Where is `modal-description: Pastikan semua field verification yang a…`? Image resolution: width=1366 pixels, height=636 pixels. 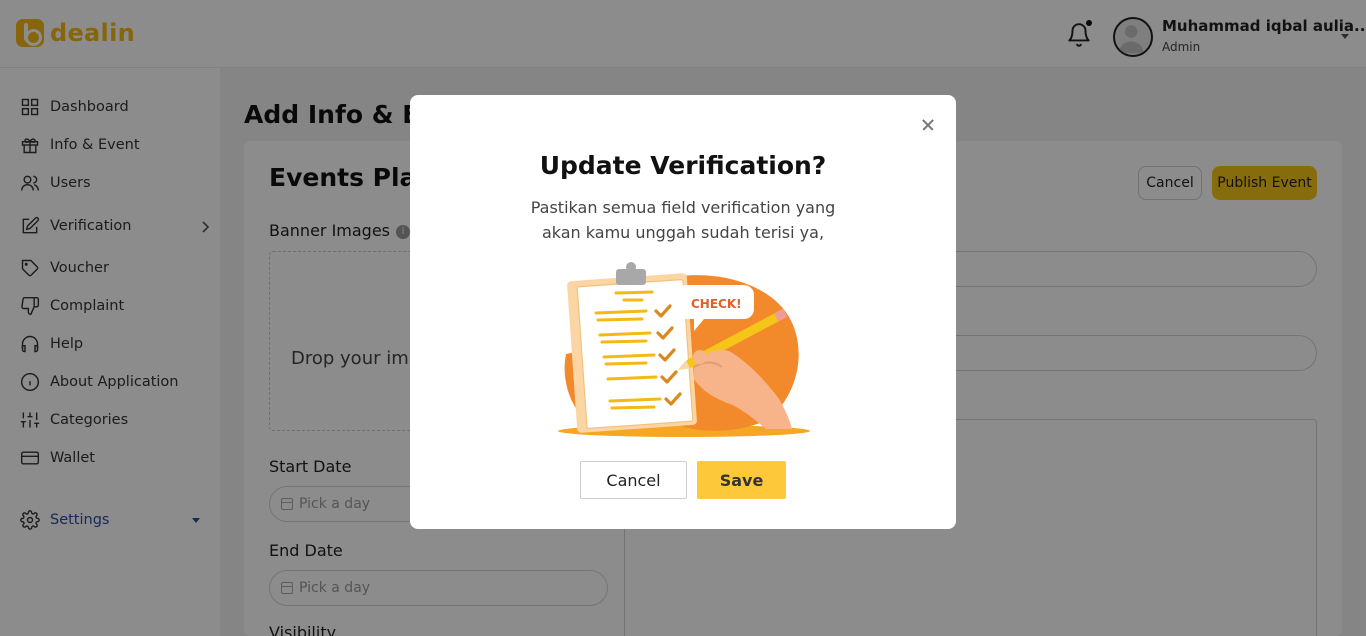
modal-description: Pastikan semua field verification yang a… is located at coordinates (683, 220).